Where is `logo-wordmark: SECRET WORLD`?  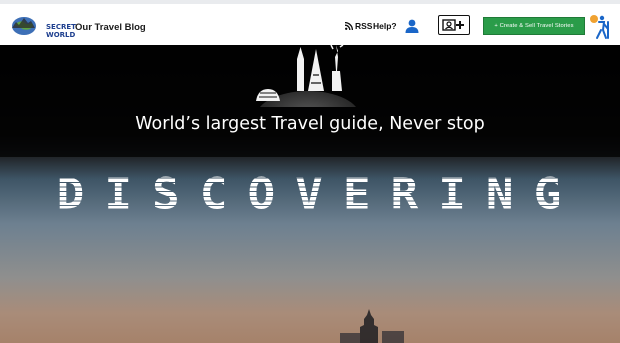
logo-wordmark: SECRET WORLD is located at coordinates (61, 31).